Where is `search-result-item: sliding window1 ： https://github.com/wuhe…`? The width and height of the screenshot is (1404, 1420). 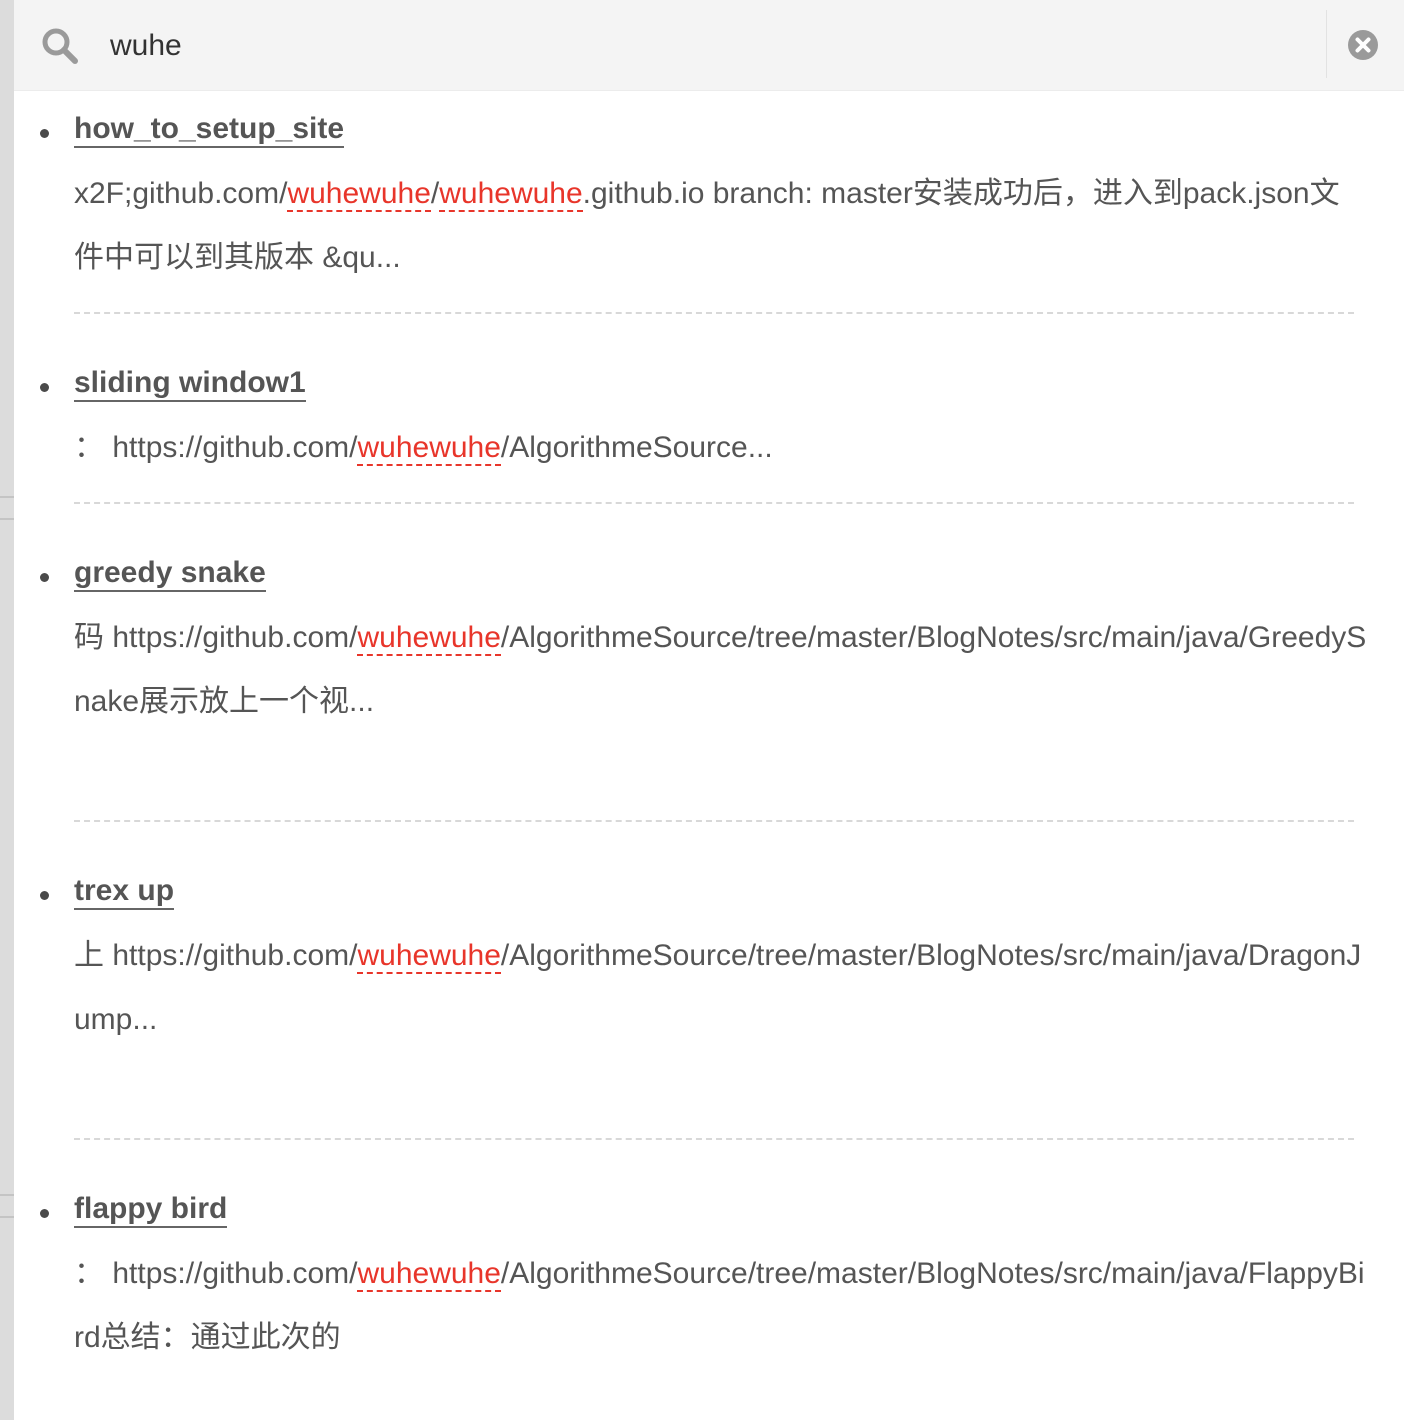 search-result-item: sliding window1 ： https://github.com/wuhe… is located at coordinates (709, 416).